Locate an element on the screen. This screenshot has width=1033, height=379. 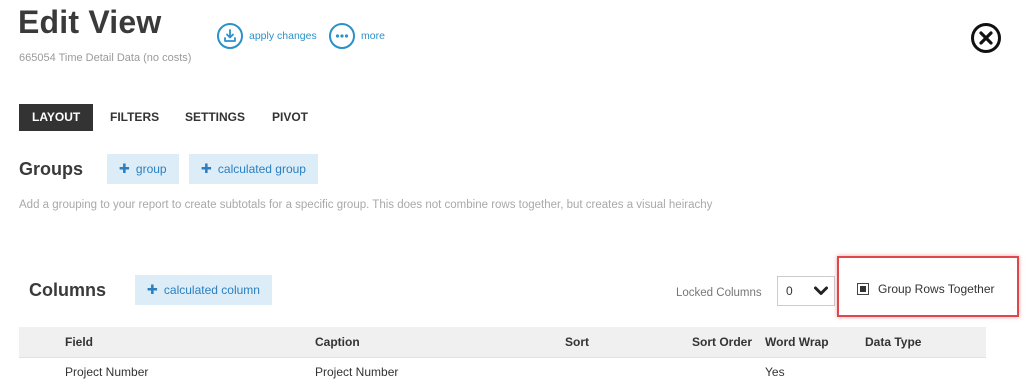
tab-layout: LAYOUT is located at coordinates (56, 117).